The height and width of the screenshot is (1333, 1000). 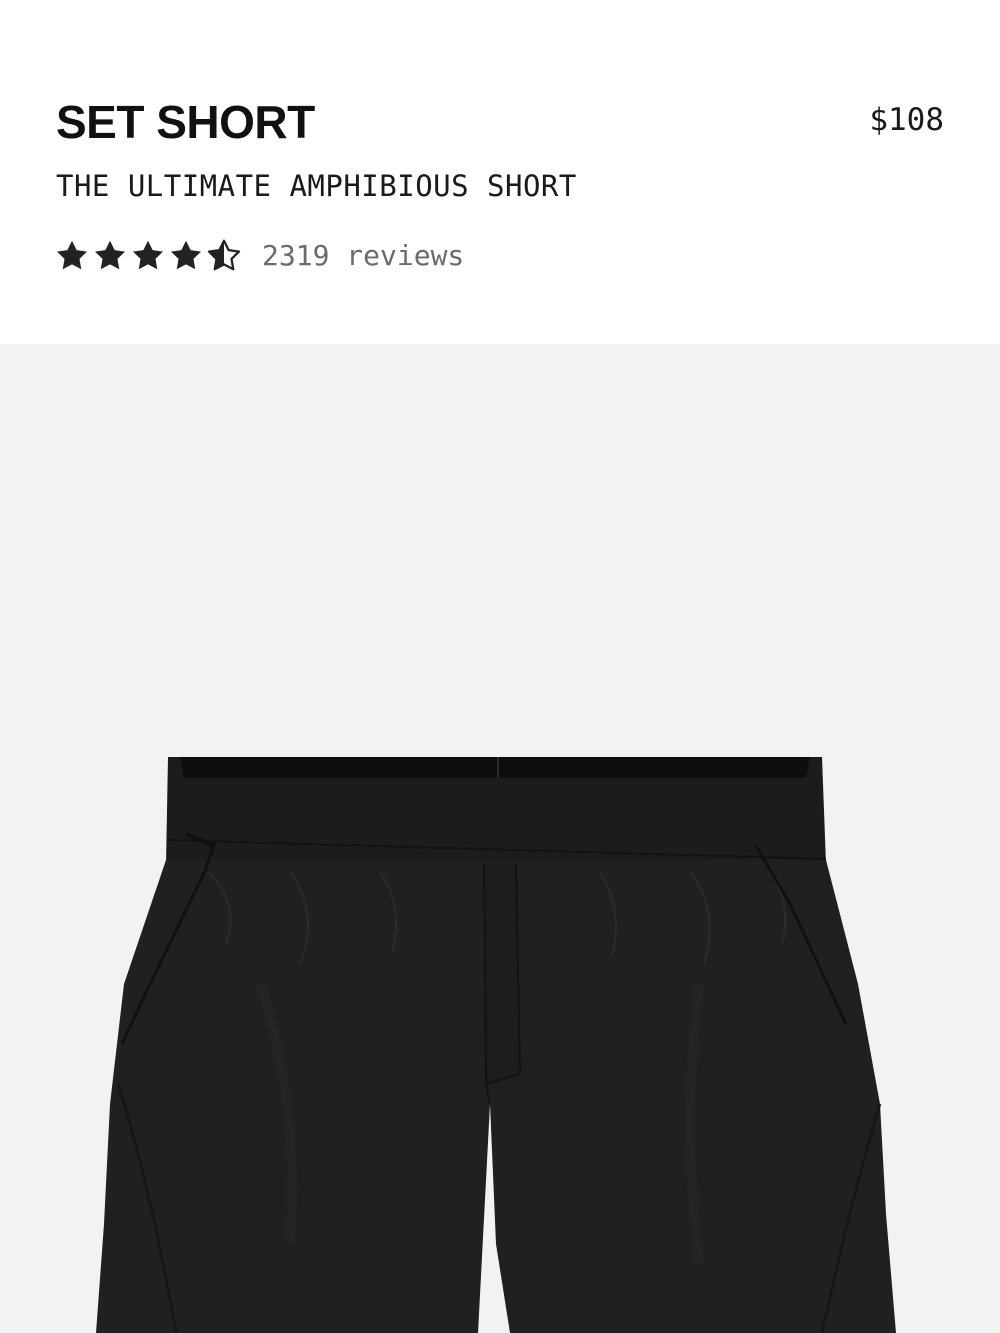 I want to click on half-star-icon, so click(x=224, y=255).